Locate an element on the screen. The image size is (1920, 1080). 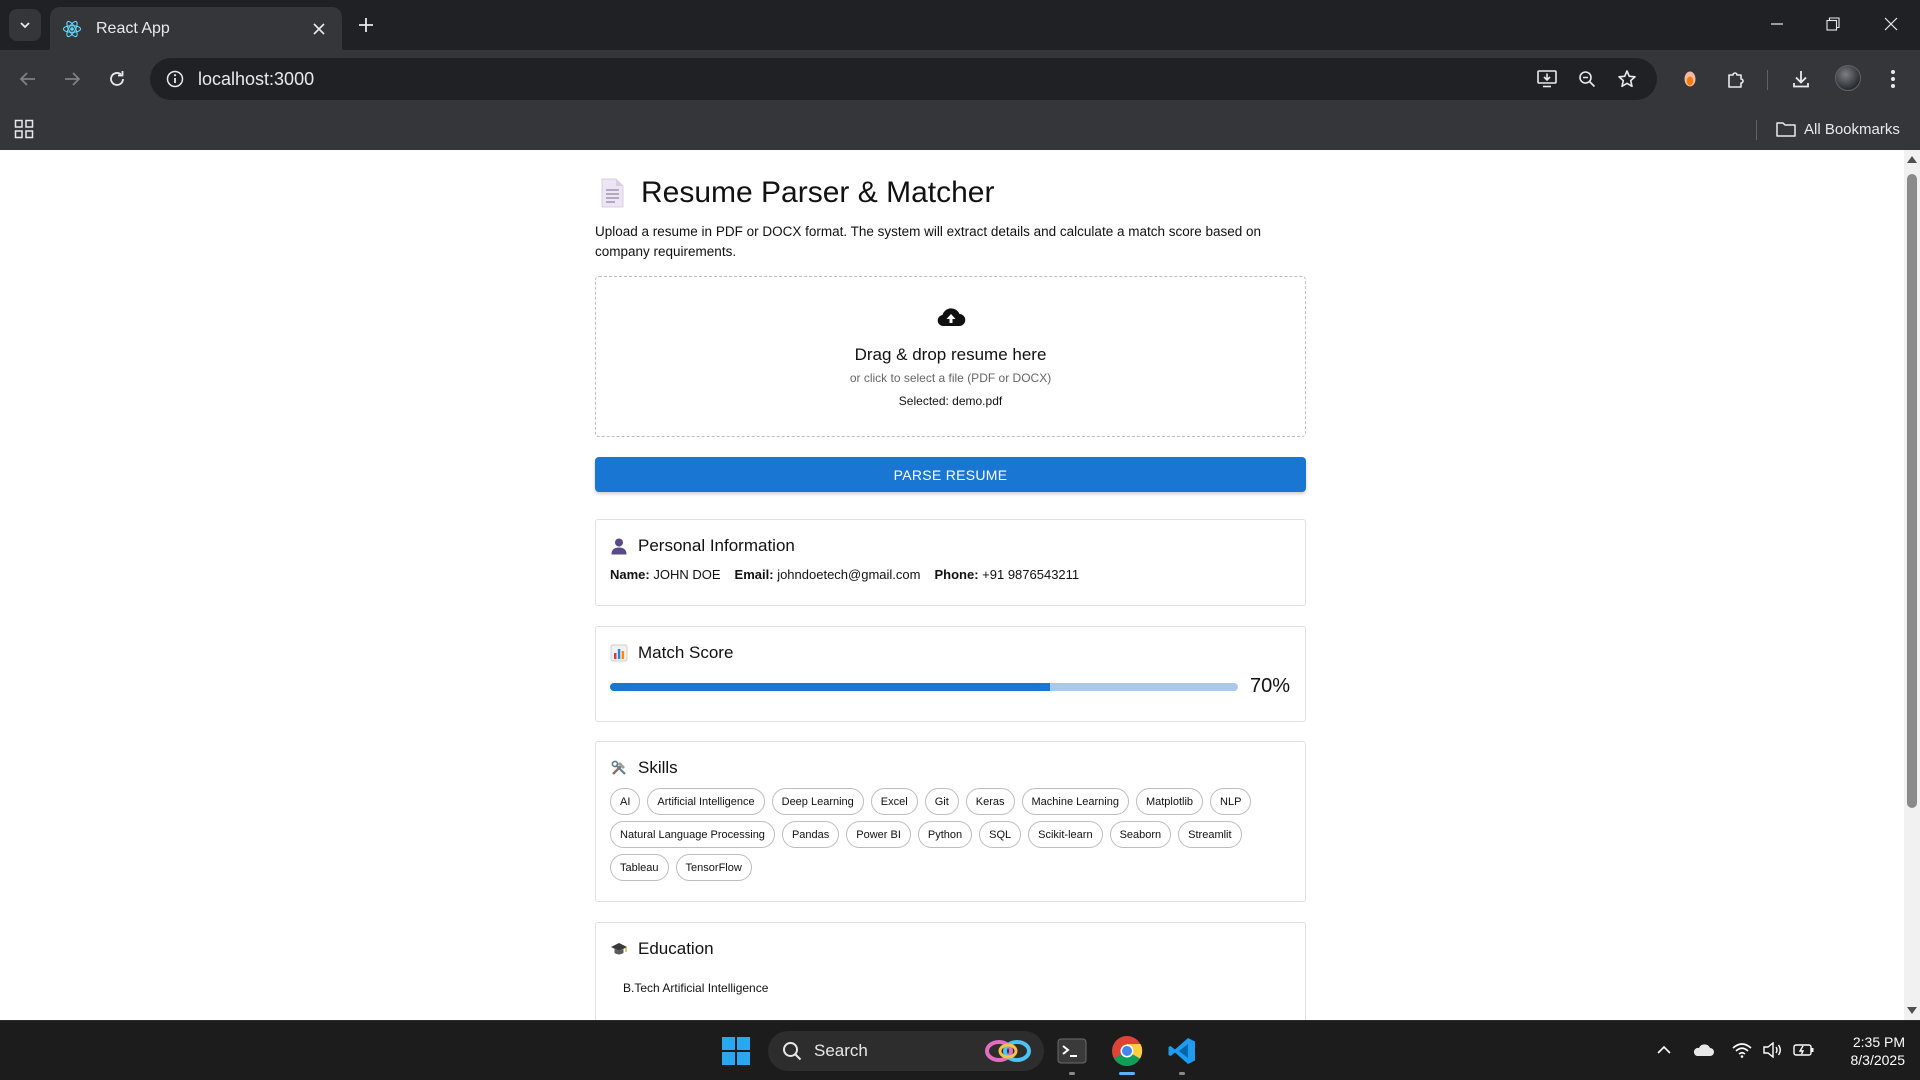
match-score-title: Match Score is located at coordinates (686, 652).